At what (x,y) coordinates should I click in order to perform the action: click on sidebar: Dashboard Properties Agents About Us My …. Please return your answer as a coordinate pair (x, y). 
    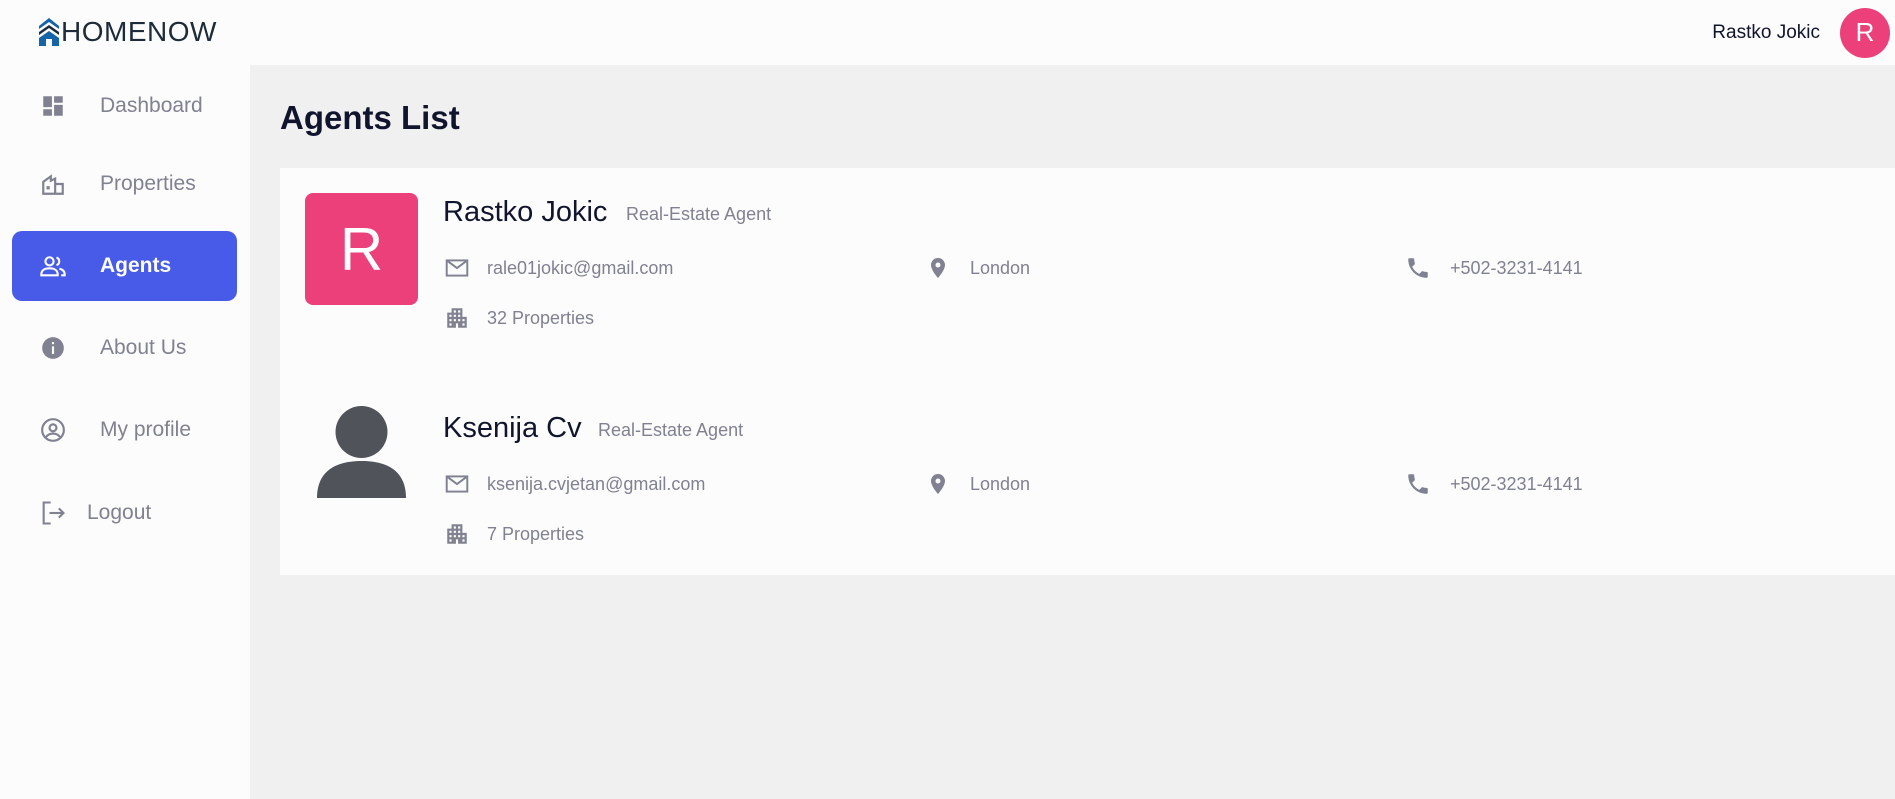
    Looking at the image, I should click on (125, 432).